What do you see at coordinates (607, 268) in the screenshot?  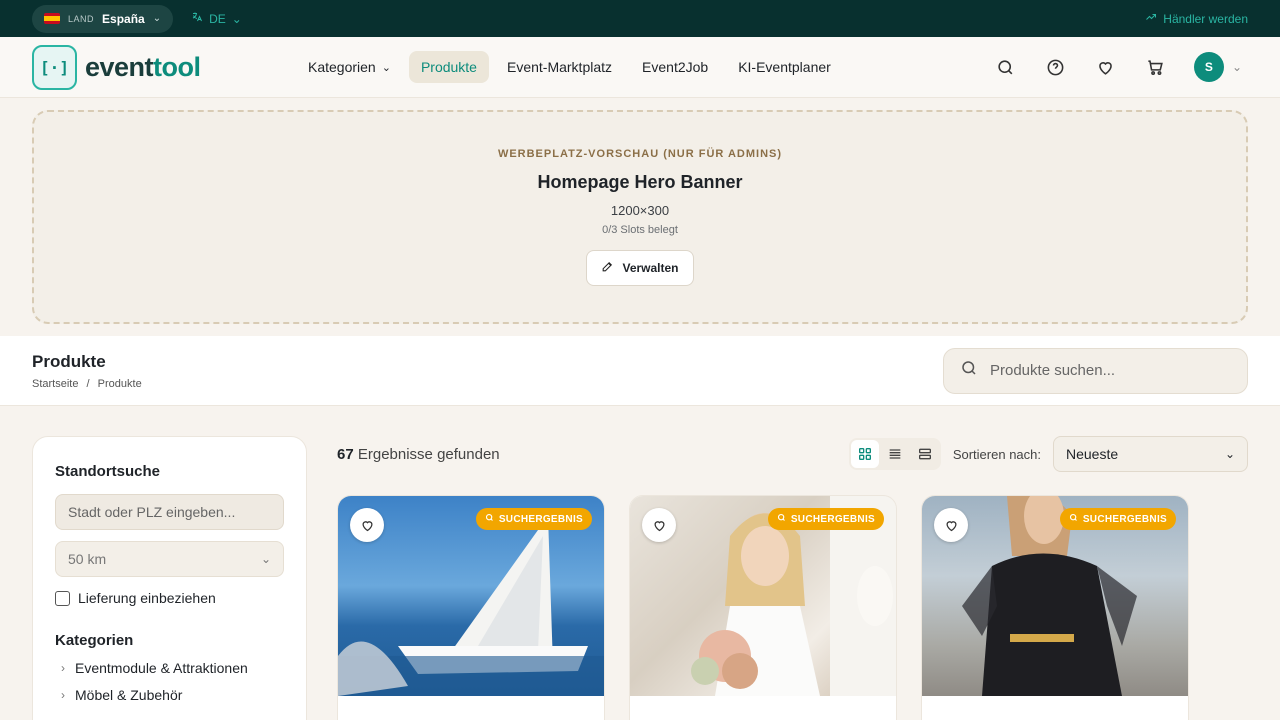 I see `edit-icon` at bounding box center [607, 268].